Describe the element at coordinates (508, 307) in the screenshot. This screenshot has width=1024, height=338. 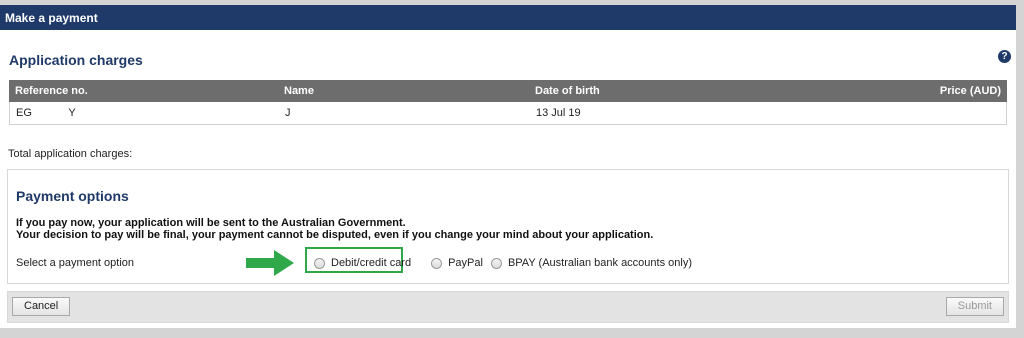
I see `action-bar: Cancel Submit` at that location.